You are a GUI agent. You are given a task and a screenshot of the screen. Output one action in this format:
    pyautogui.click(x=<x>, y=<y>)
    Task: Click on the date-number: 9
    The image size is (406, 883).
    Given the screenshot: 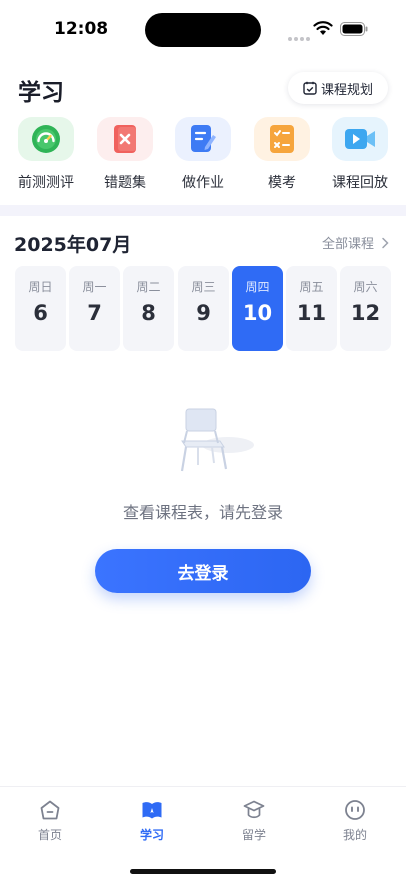 What is the action you would take?
    pyautogui.click(x=203, y=313)
    